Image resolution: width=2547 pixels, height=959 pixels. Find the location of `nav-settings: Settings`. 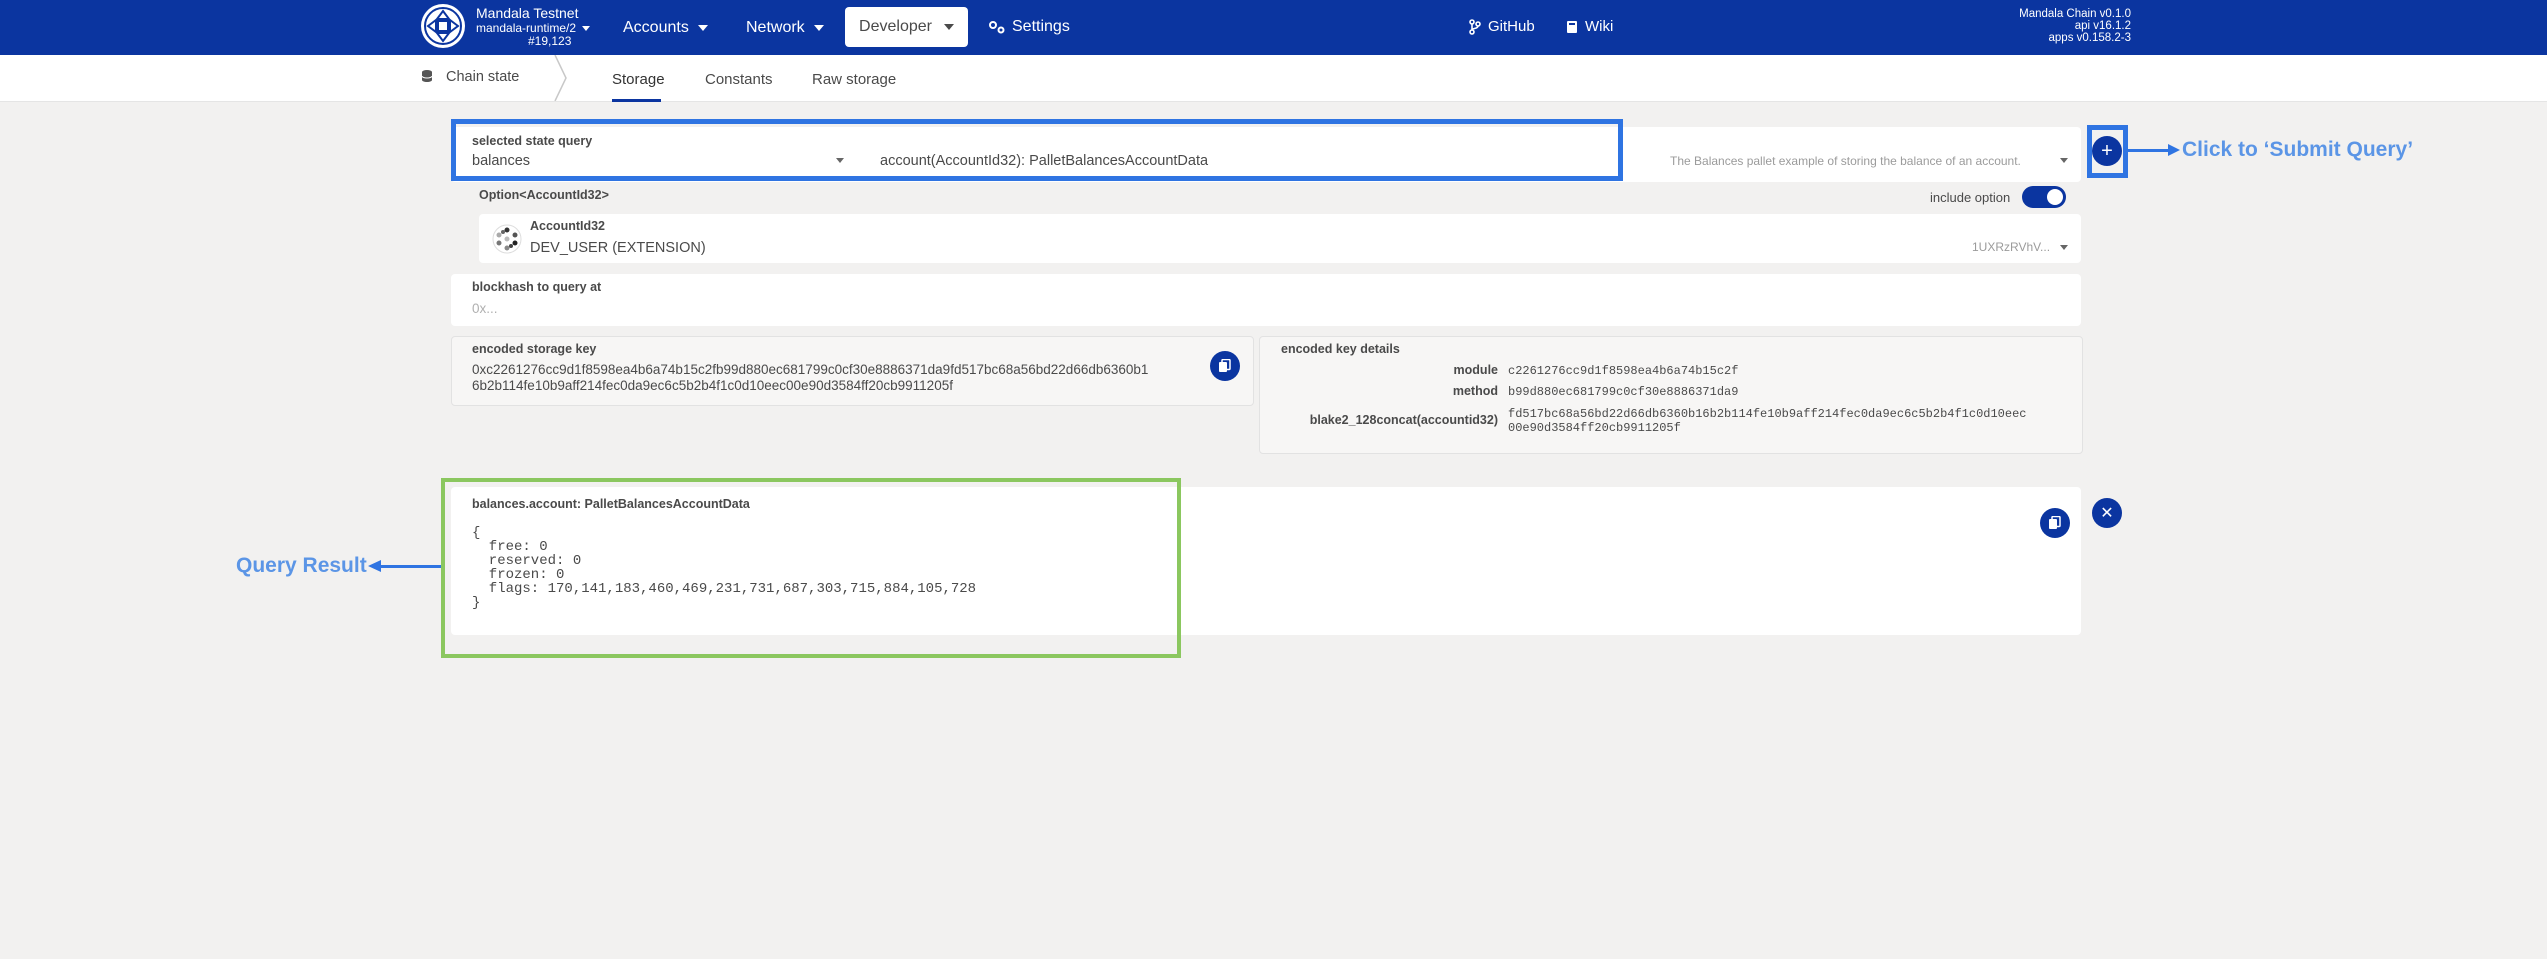

nav-settings: Settings is located at coordinates (1029, 27).